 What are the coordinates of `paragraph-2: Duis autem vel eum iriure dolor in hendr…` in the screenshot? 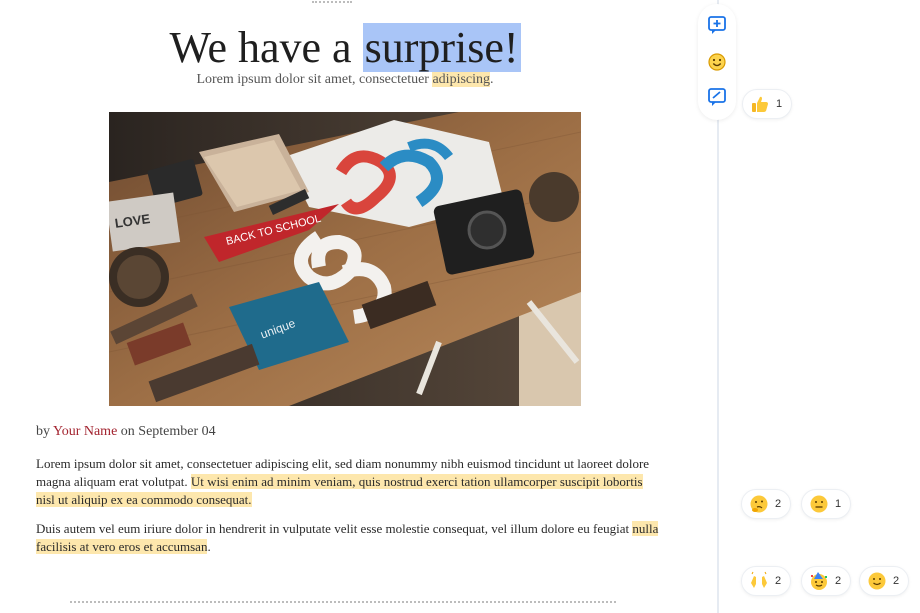 It's located at (348, 538).